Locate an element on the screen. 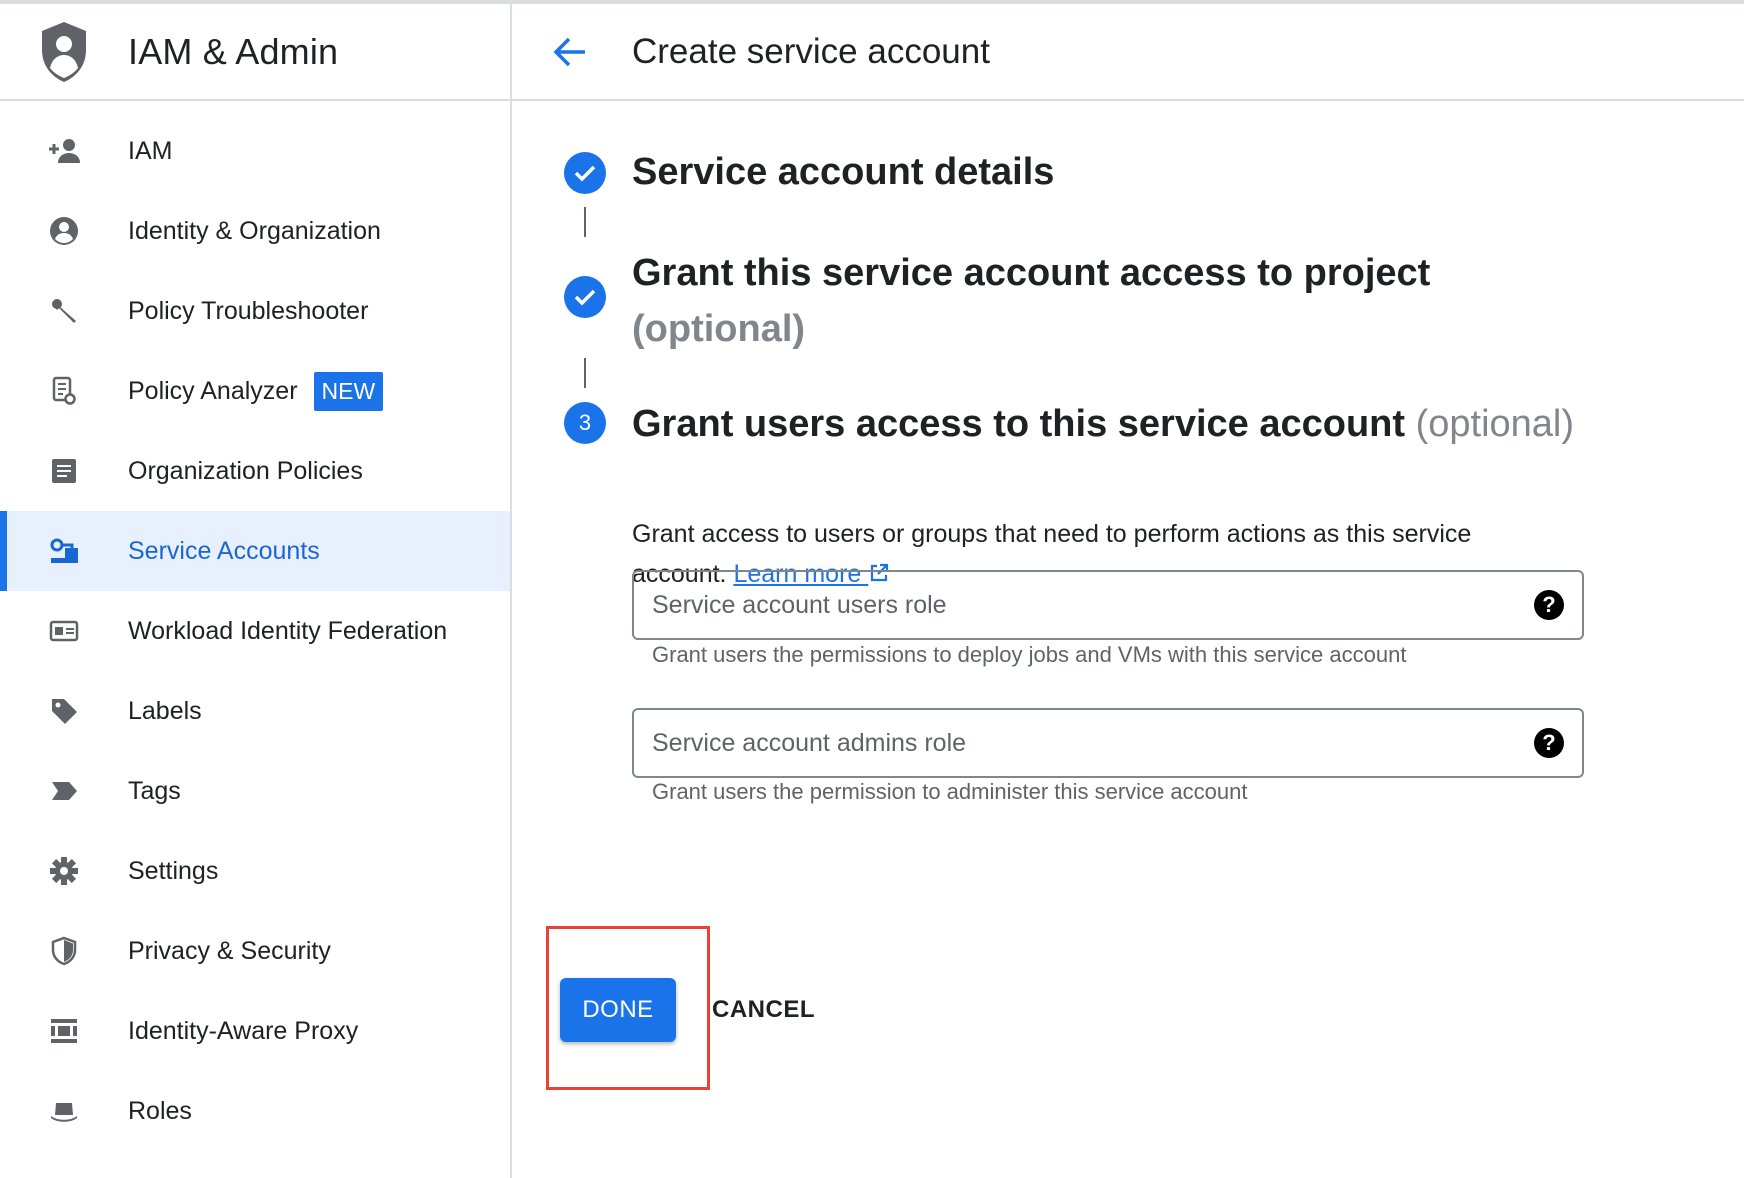  service-account-icon is located at coordinates (64, 551).